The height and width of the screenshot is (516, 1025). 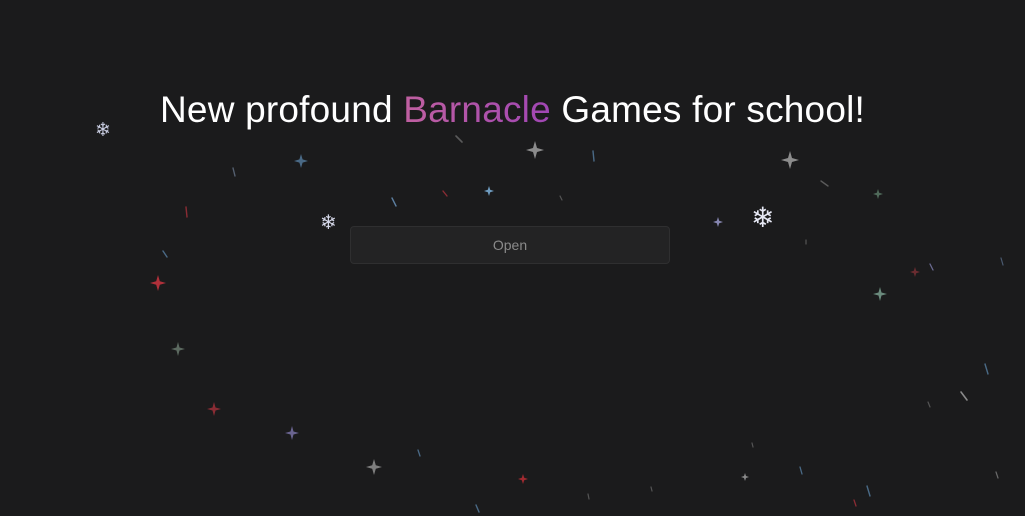 What do you see at coordinates (510, 245) in the screenshot?
I see `open-button: Open` at bounding box center [510, 245].